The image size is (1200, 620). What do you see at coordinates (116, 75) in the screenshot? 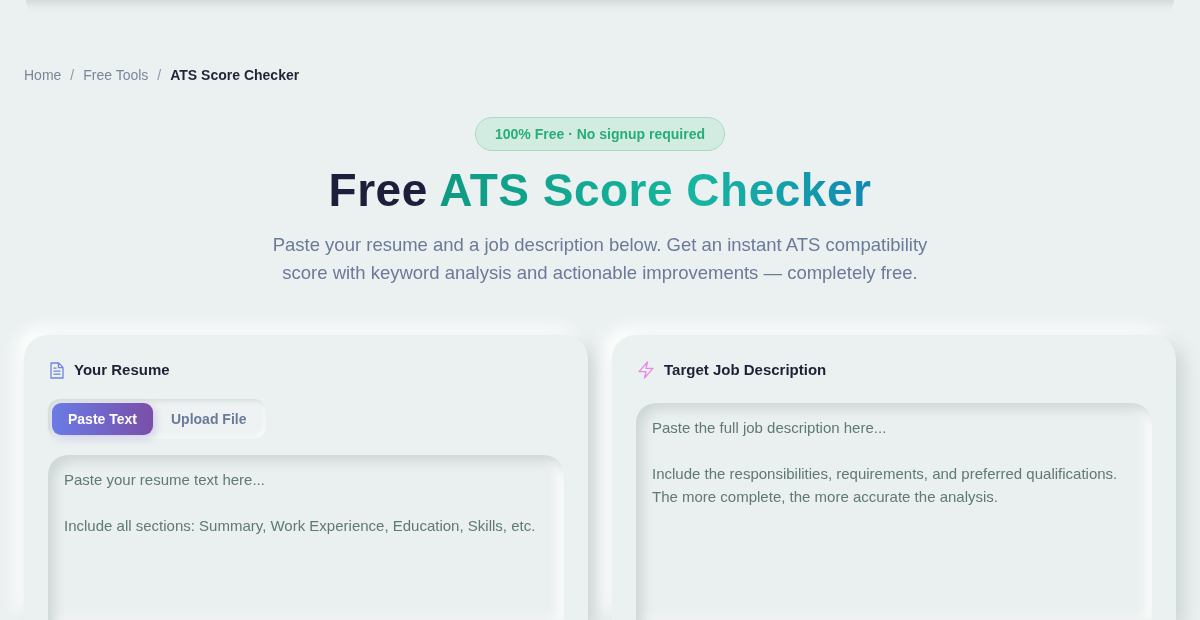
I see `breadcrumb-link: Free Tools` at bounding box center [116, 75].